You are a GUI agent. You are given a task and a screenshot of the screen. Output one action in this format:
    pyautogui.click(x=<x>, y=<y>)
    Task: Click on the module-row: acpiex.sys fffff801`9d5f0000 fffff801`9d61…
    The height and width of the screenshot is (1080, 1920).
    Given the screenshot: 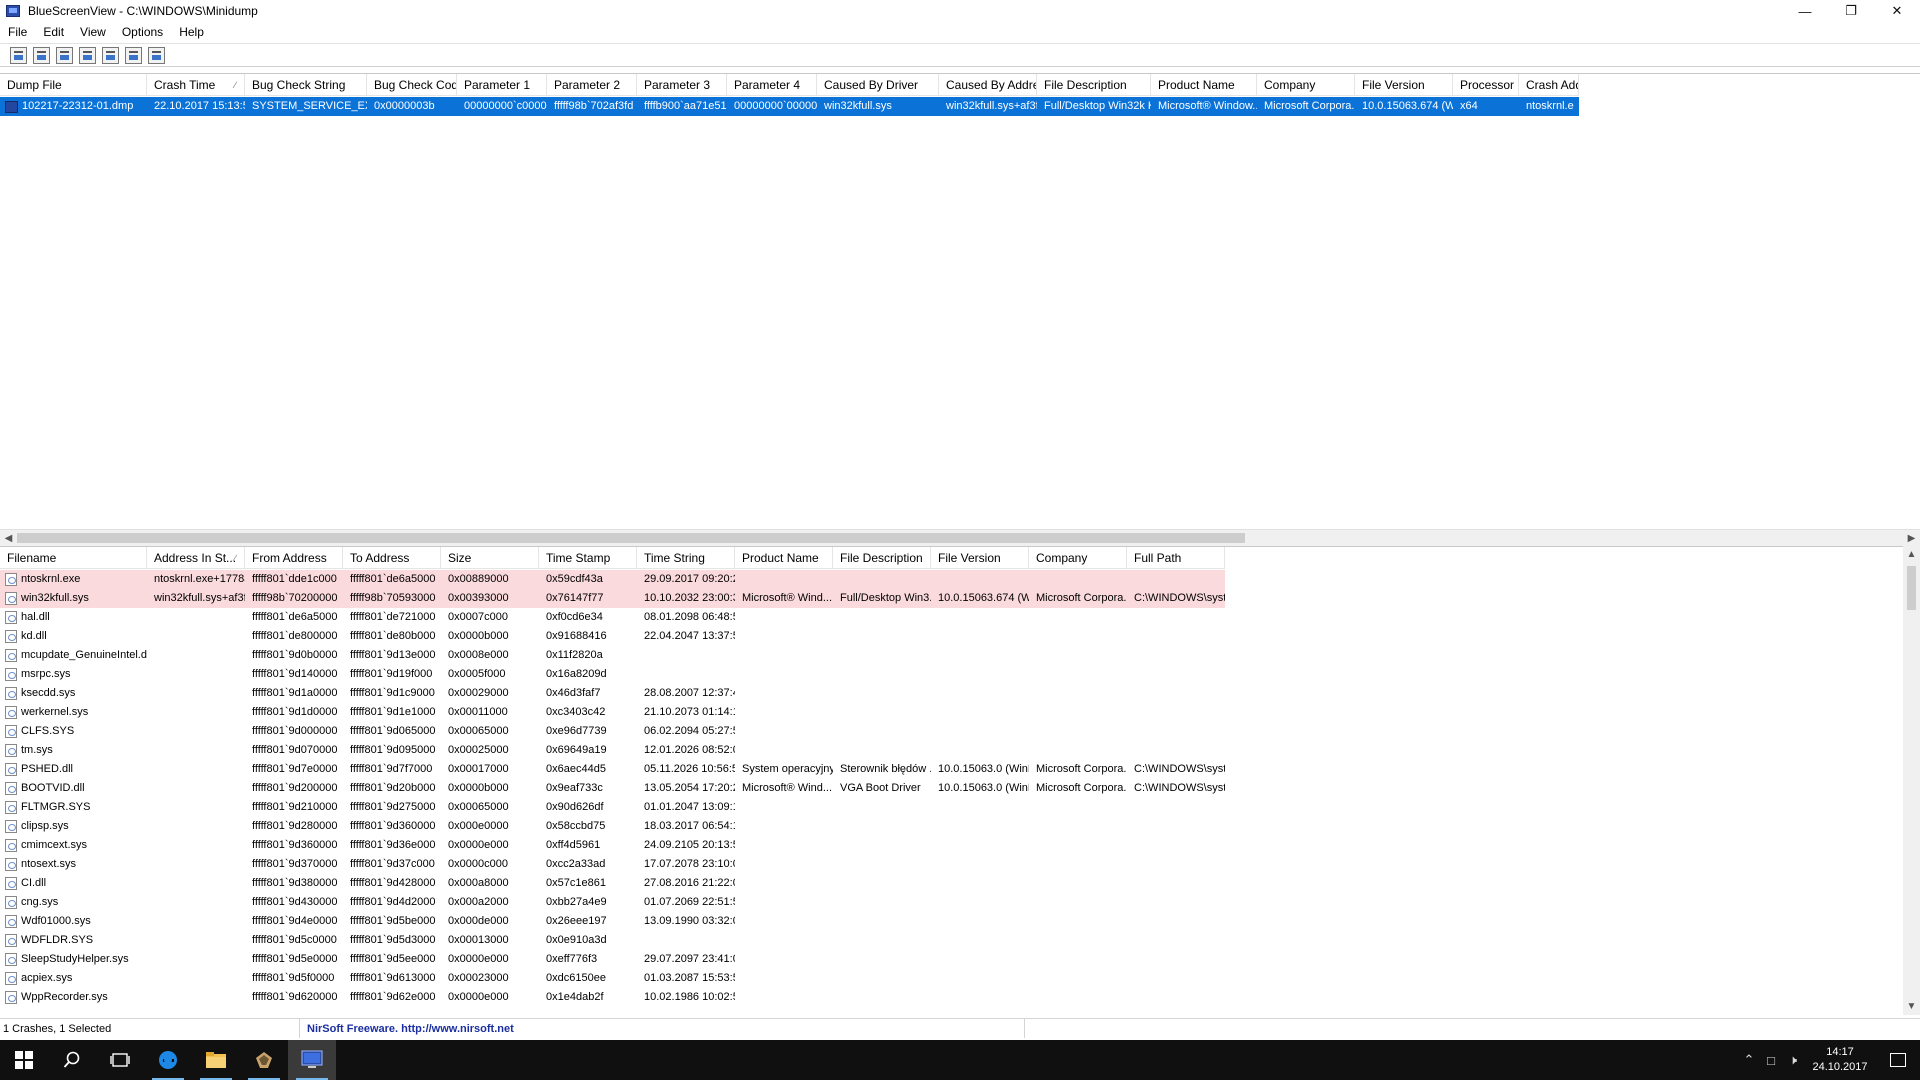 What is the action you would take?
    pyautogui.click(x=612, y=978)
    